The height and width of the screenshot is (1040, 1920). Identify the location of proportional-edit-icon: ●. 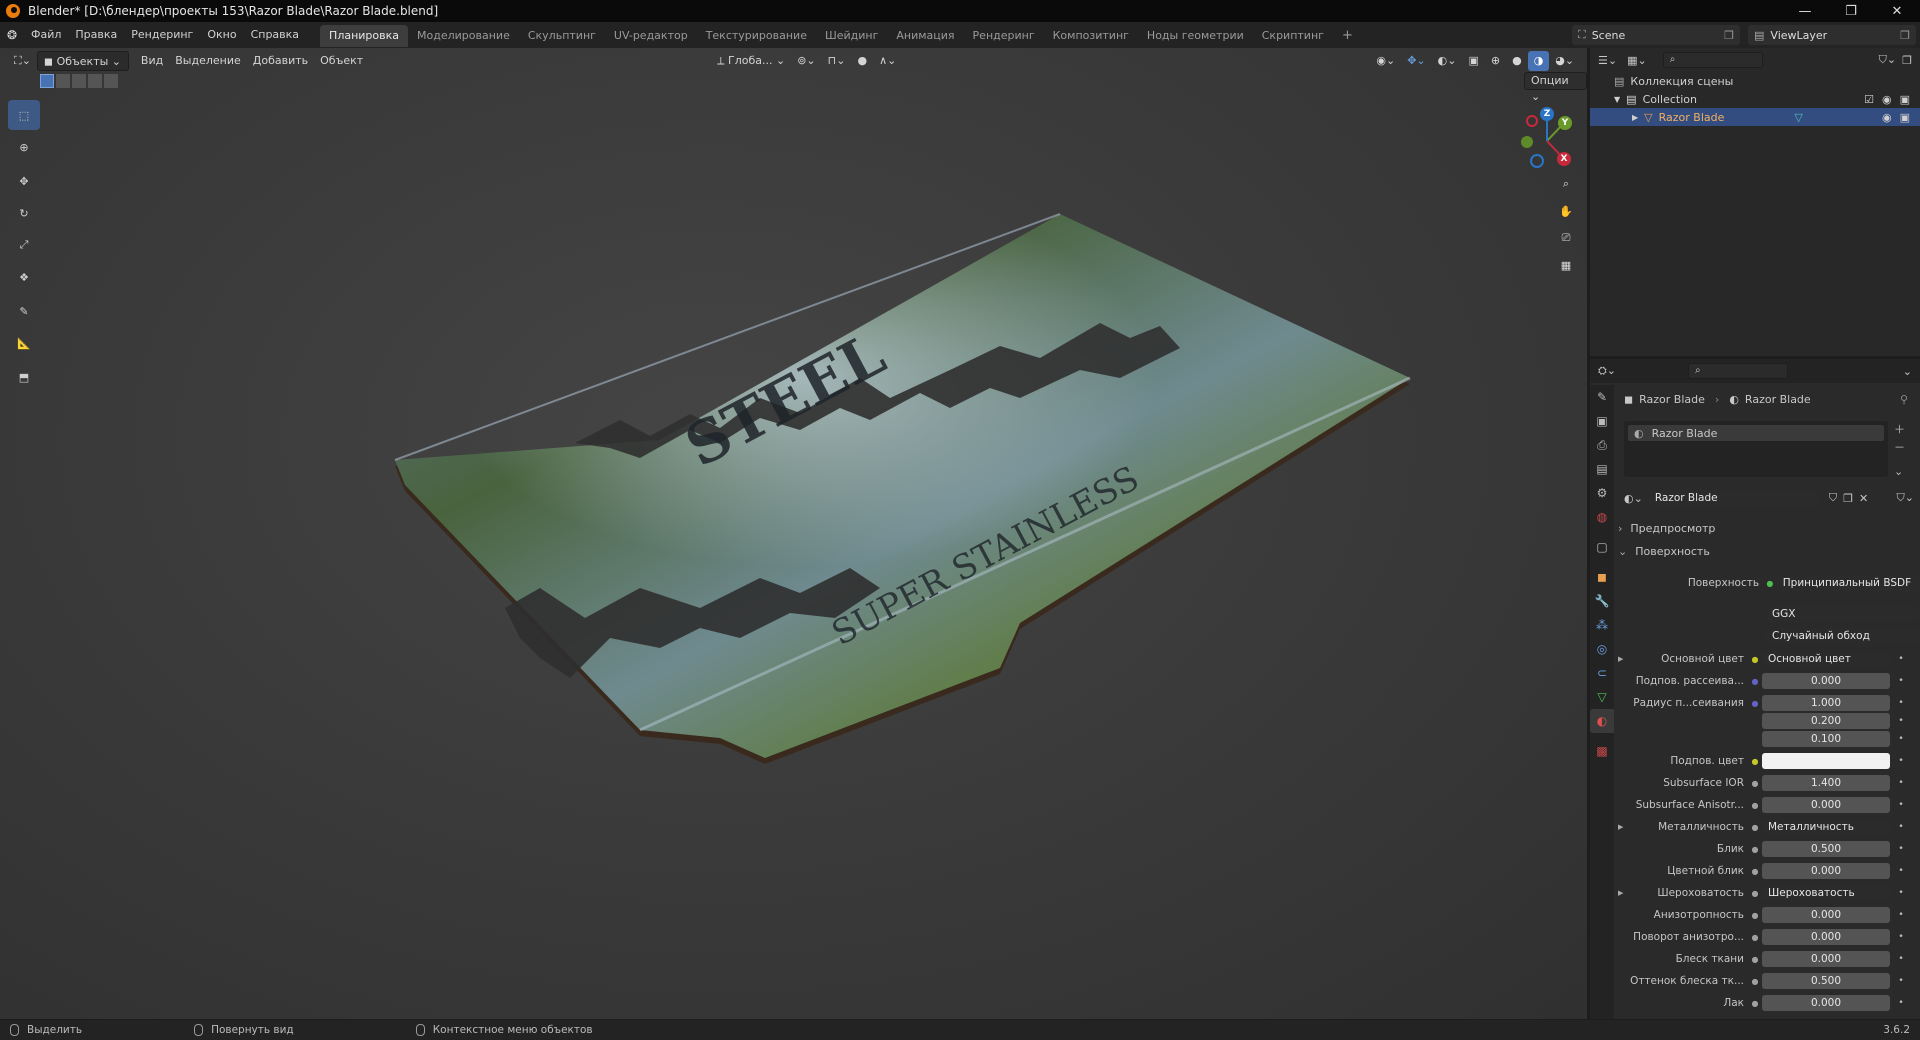
(862, 61).